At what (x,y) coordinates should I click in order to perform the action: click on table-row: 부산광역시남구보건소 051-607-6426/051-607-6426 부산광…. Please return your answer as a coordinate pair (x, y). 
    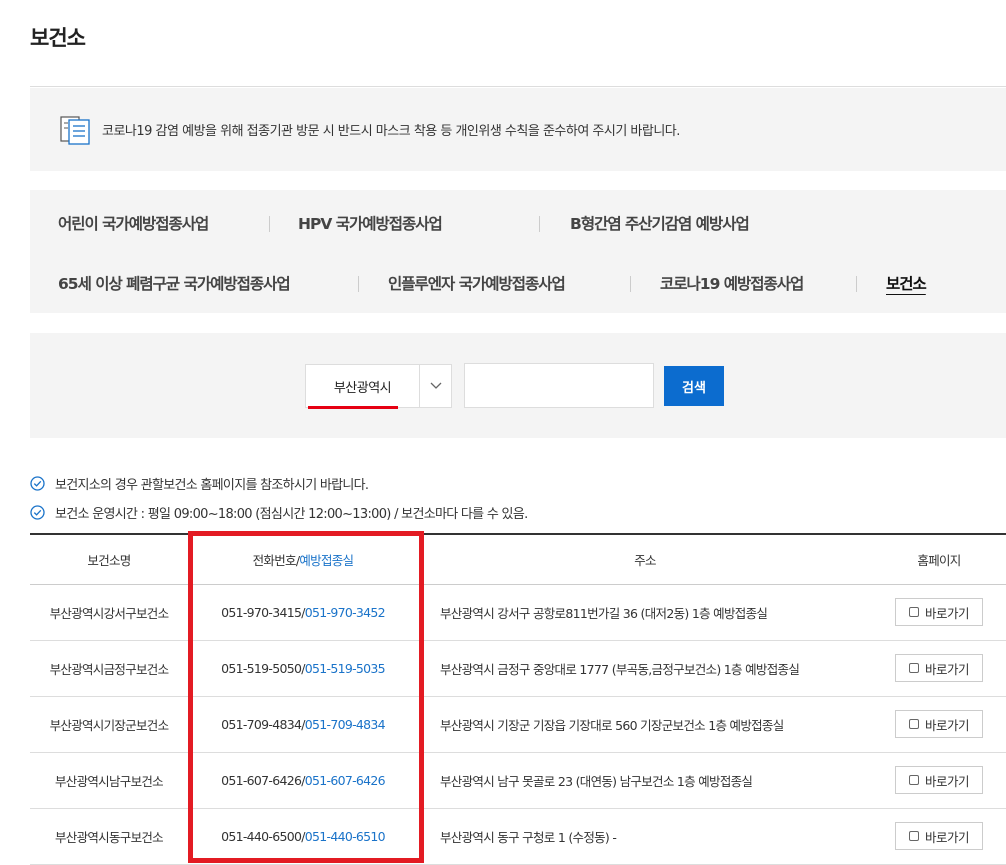
    Looking at the image, I should click on (518, 780).